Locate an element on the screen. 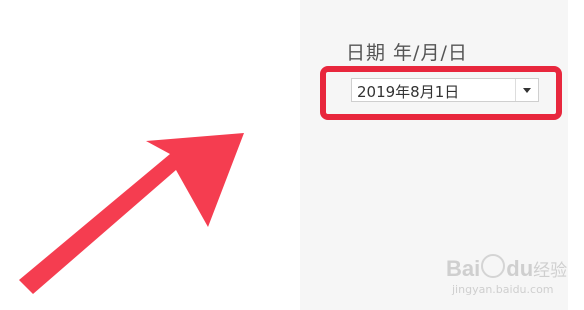 This screenshot has width=584, height=310. watermark-logo: Bai du经验 is located at coordinates (506, 268).